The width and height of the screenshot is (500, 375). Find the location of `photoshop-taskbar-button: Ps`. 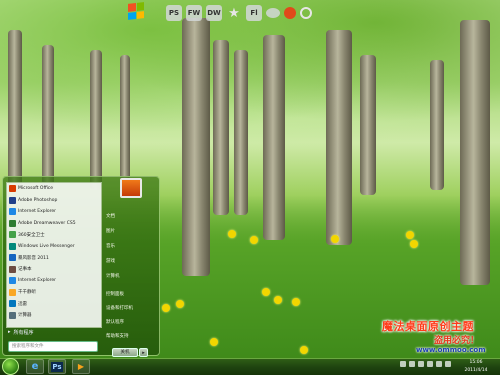

photoshop-taskbar-button: Ps is located at coordinates (57, 366).